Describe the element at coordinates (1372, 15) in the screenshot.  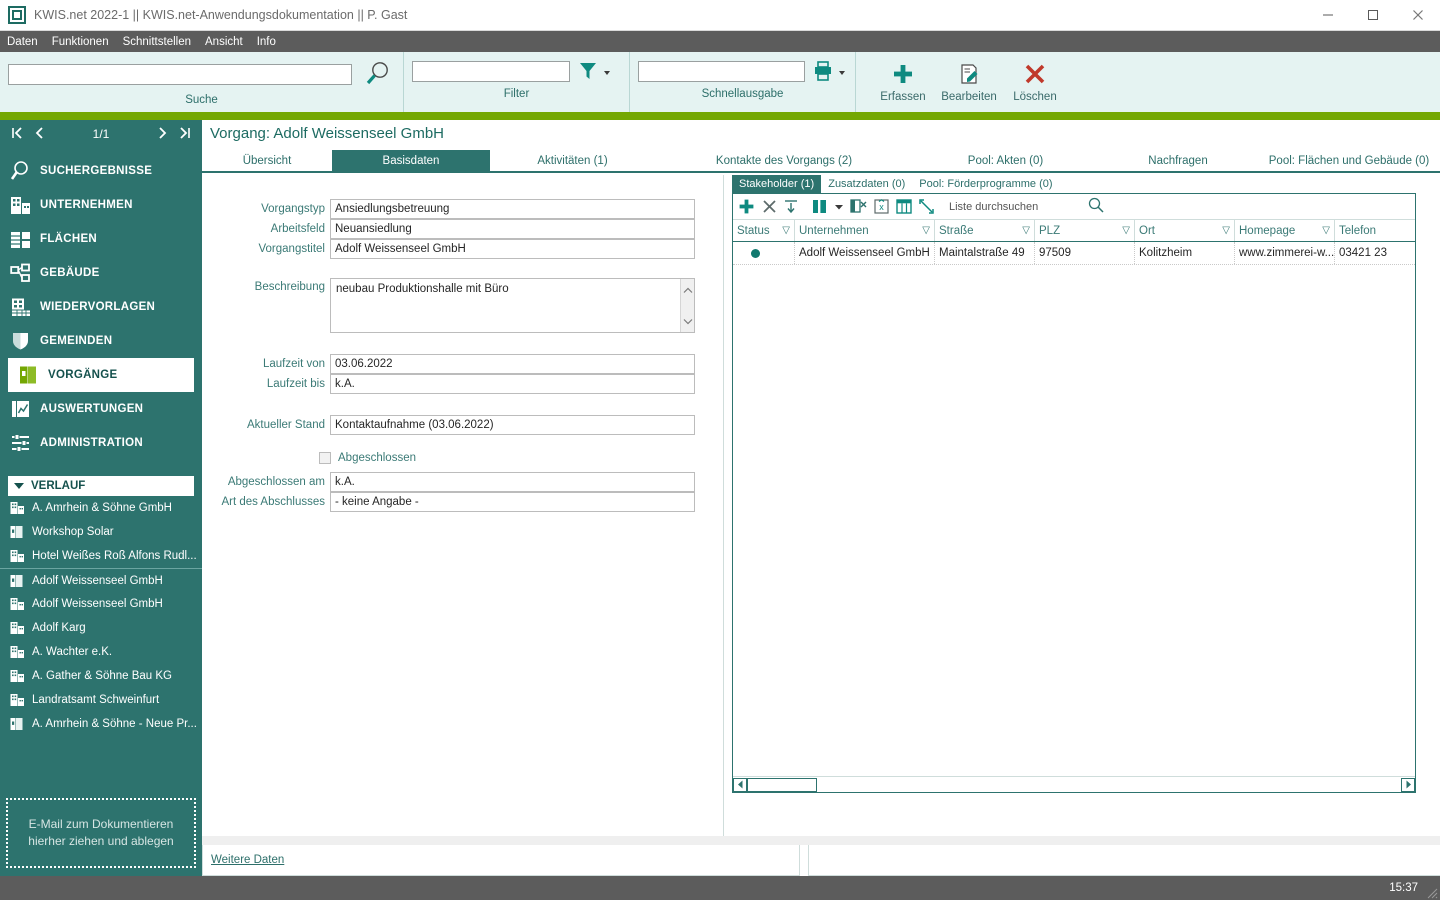
I see `maximize-icon` at that location.